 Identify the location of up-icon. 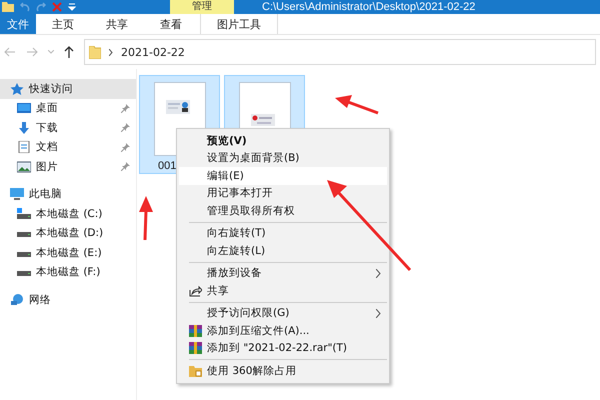
(69, 52).